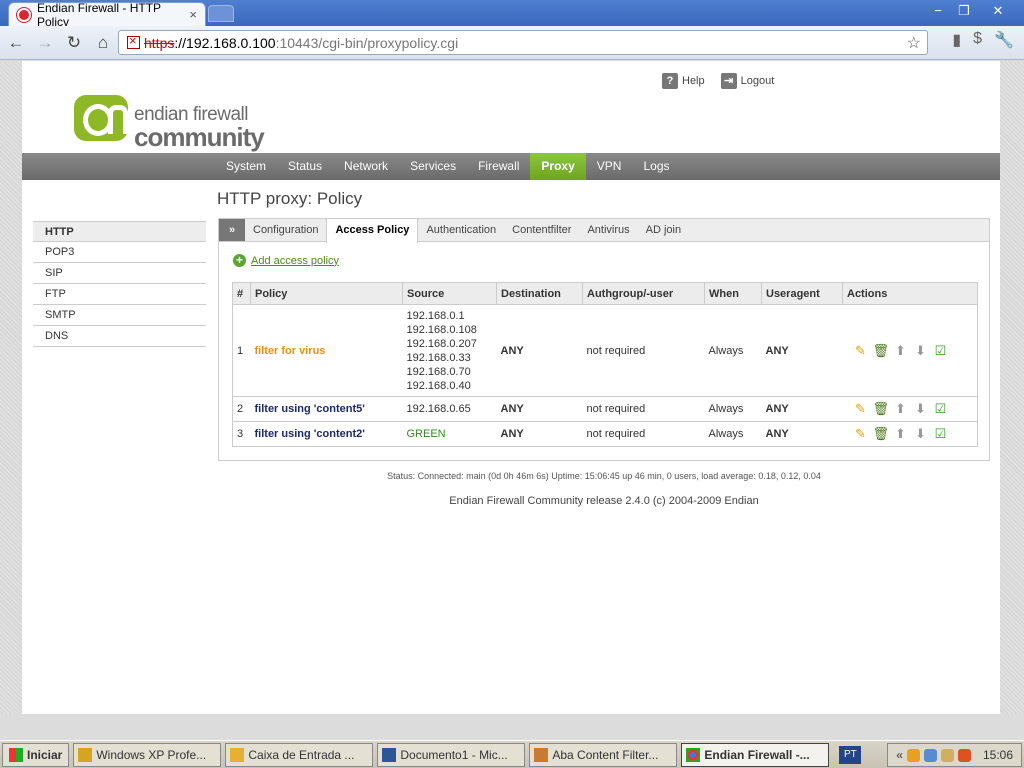 This screenshot has height=768, width=1024. Describe the element at coordinates (119, 273) in the screenshot. I see `sidebar-item-sip: SIP` at that location.